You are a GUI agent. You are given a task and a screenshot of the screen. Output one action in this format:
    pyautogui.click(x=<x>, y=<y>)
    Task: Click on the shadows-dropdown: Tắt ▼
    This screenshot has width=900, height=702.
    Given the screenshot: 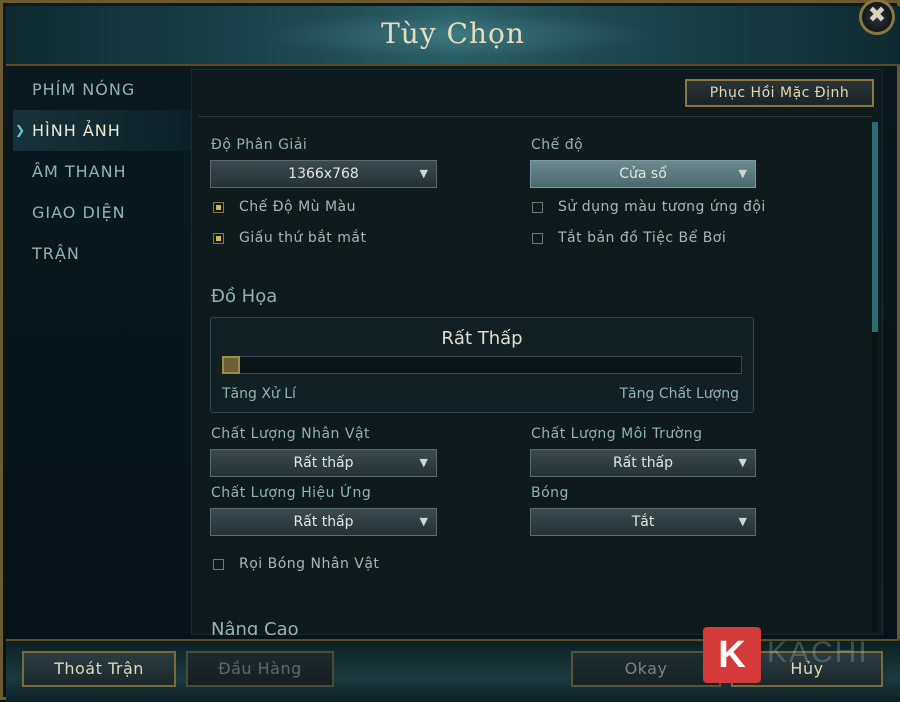 What is the action you would take?
    pyautogui.click(x=643, y=522)
    